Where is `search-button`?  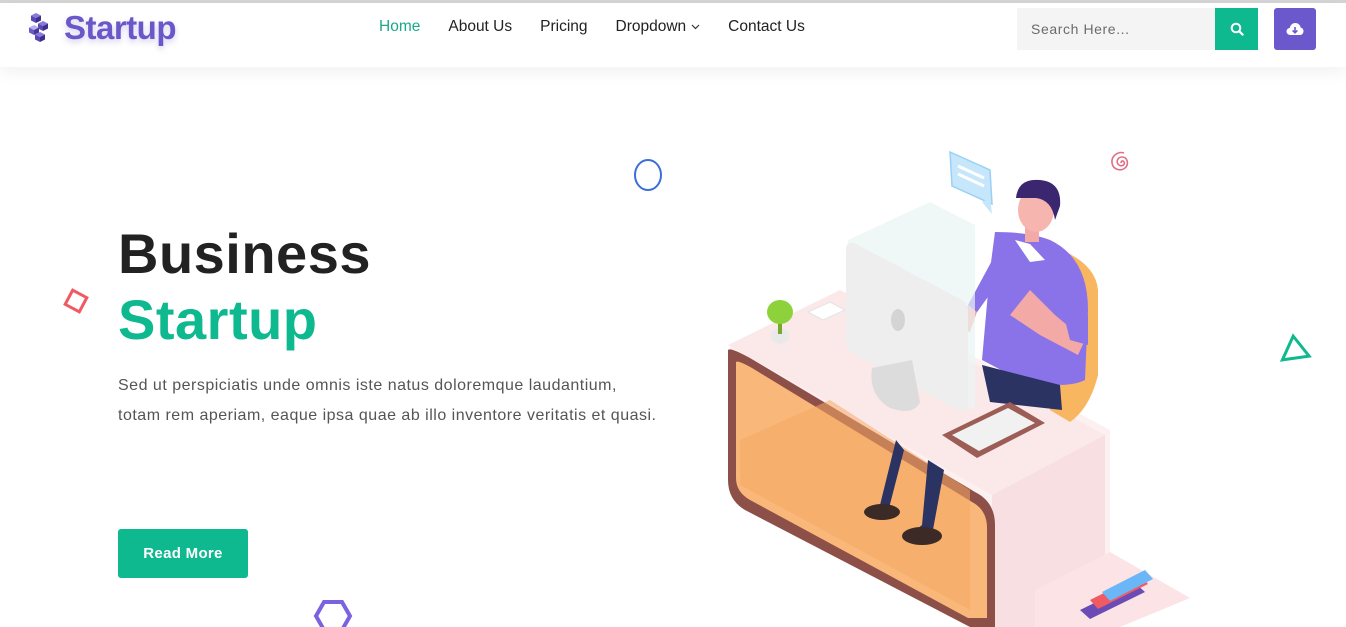
search-button is located at coordinates (1236, 29).